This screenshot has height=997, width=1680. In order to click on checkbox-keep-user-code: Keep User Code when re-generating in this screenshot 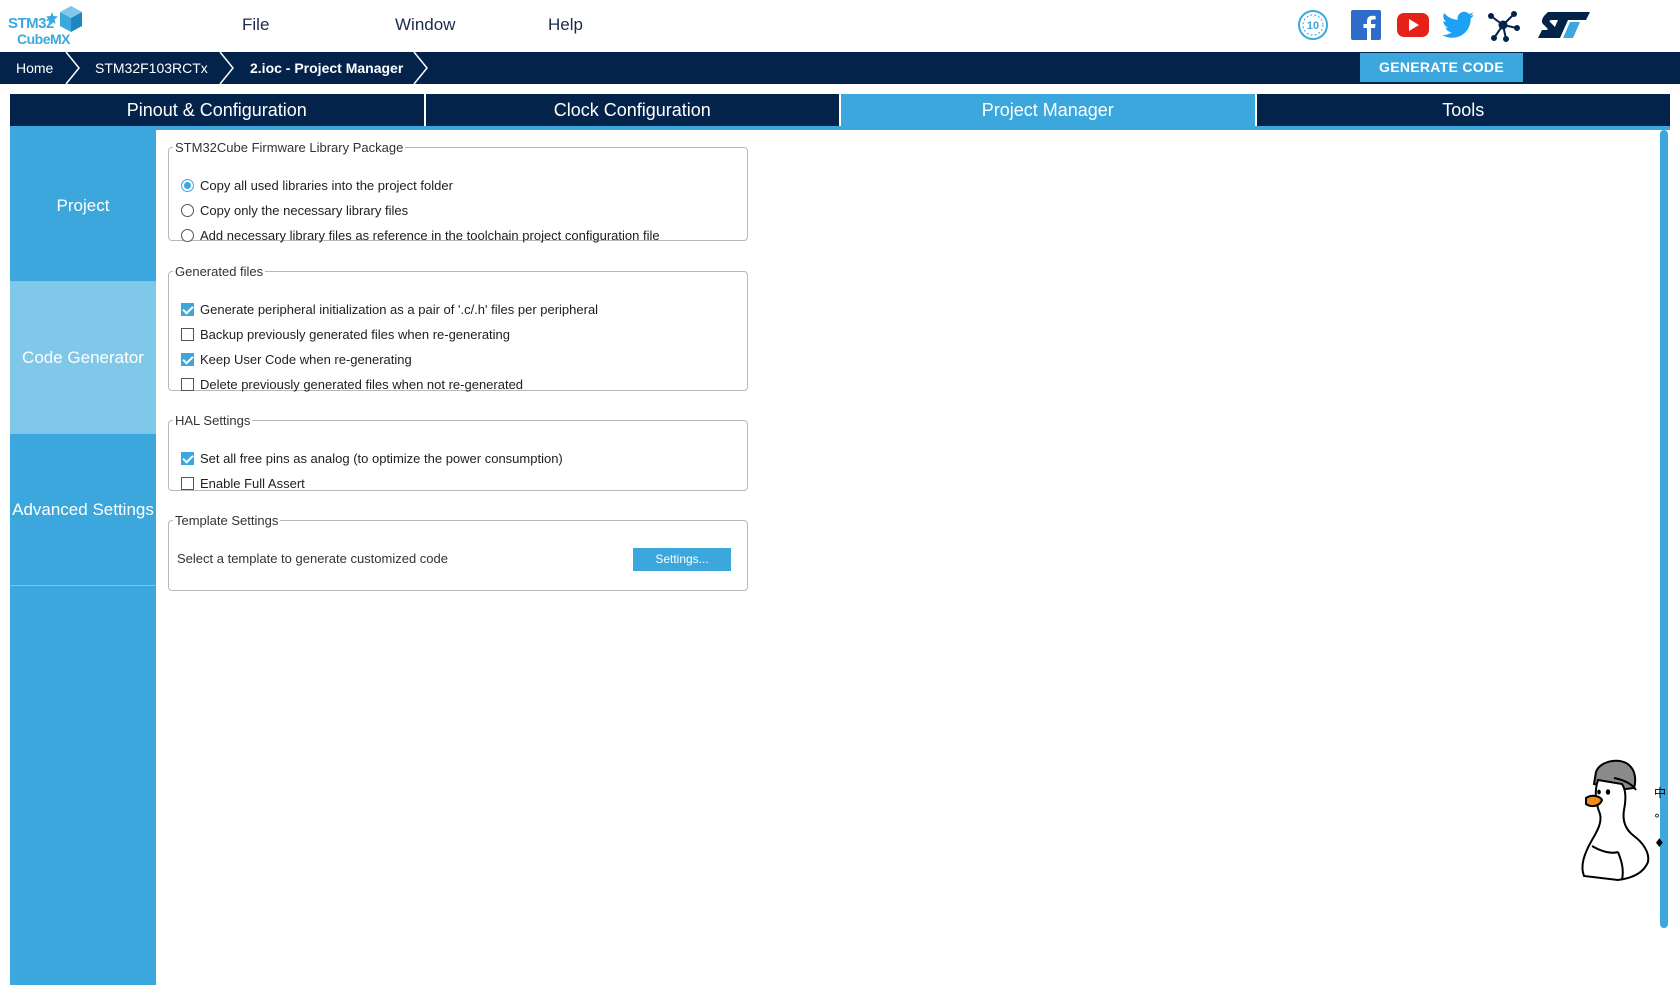, I will do `click(296, 359)`.